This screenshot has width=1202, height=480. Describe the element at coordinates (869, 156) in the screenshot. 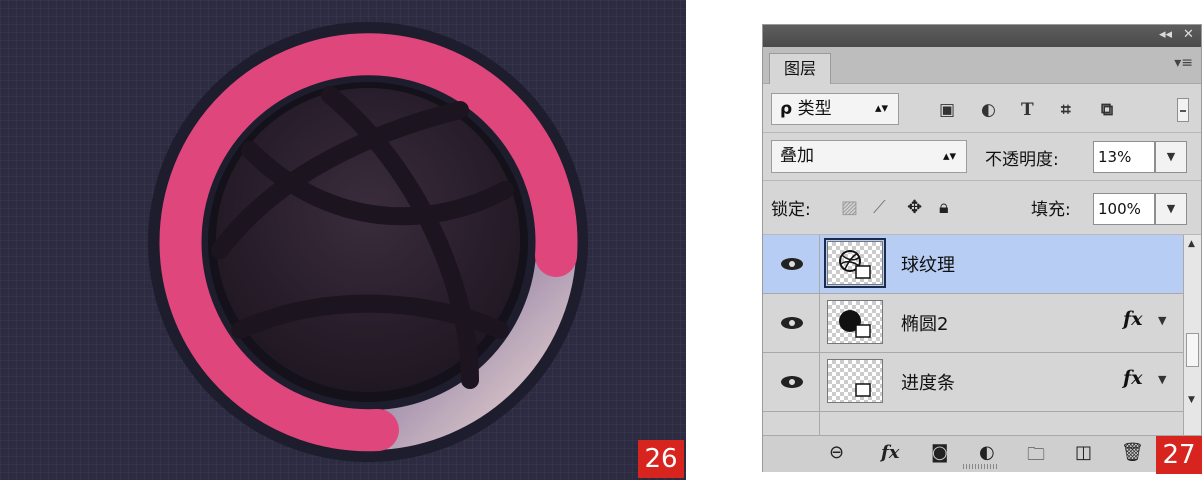

I see `blend-mode-select: 叠加 ▴▾` at that location.